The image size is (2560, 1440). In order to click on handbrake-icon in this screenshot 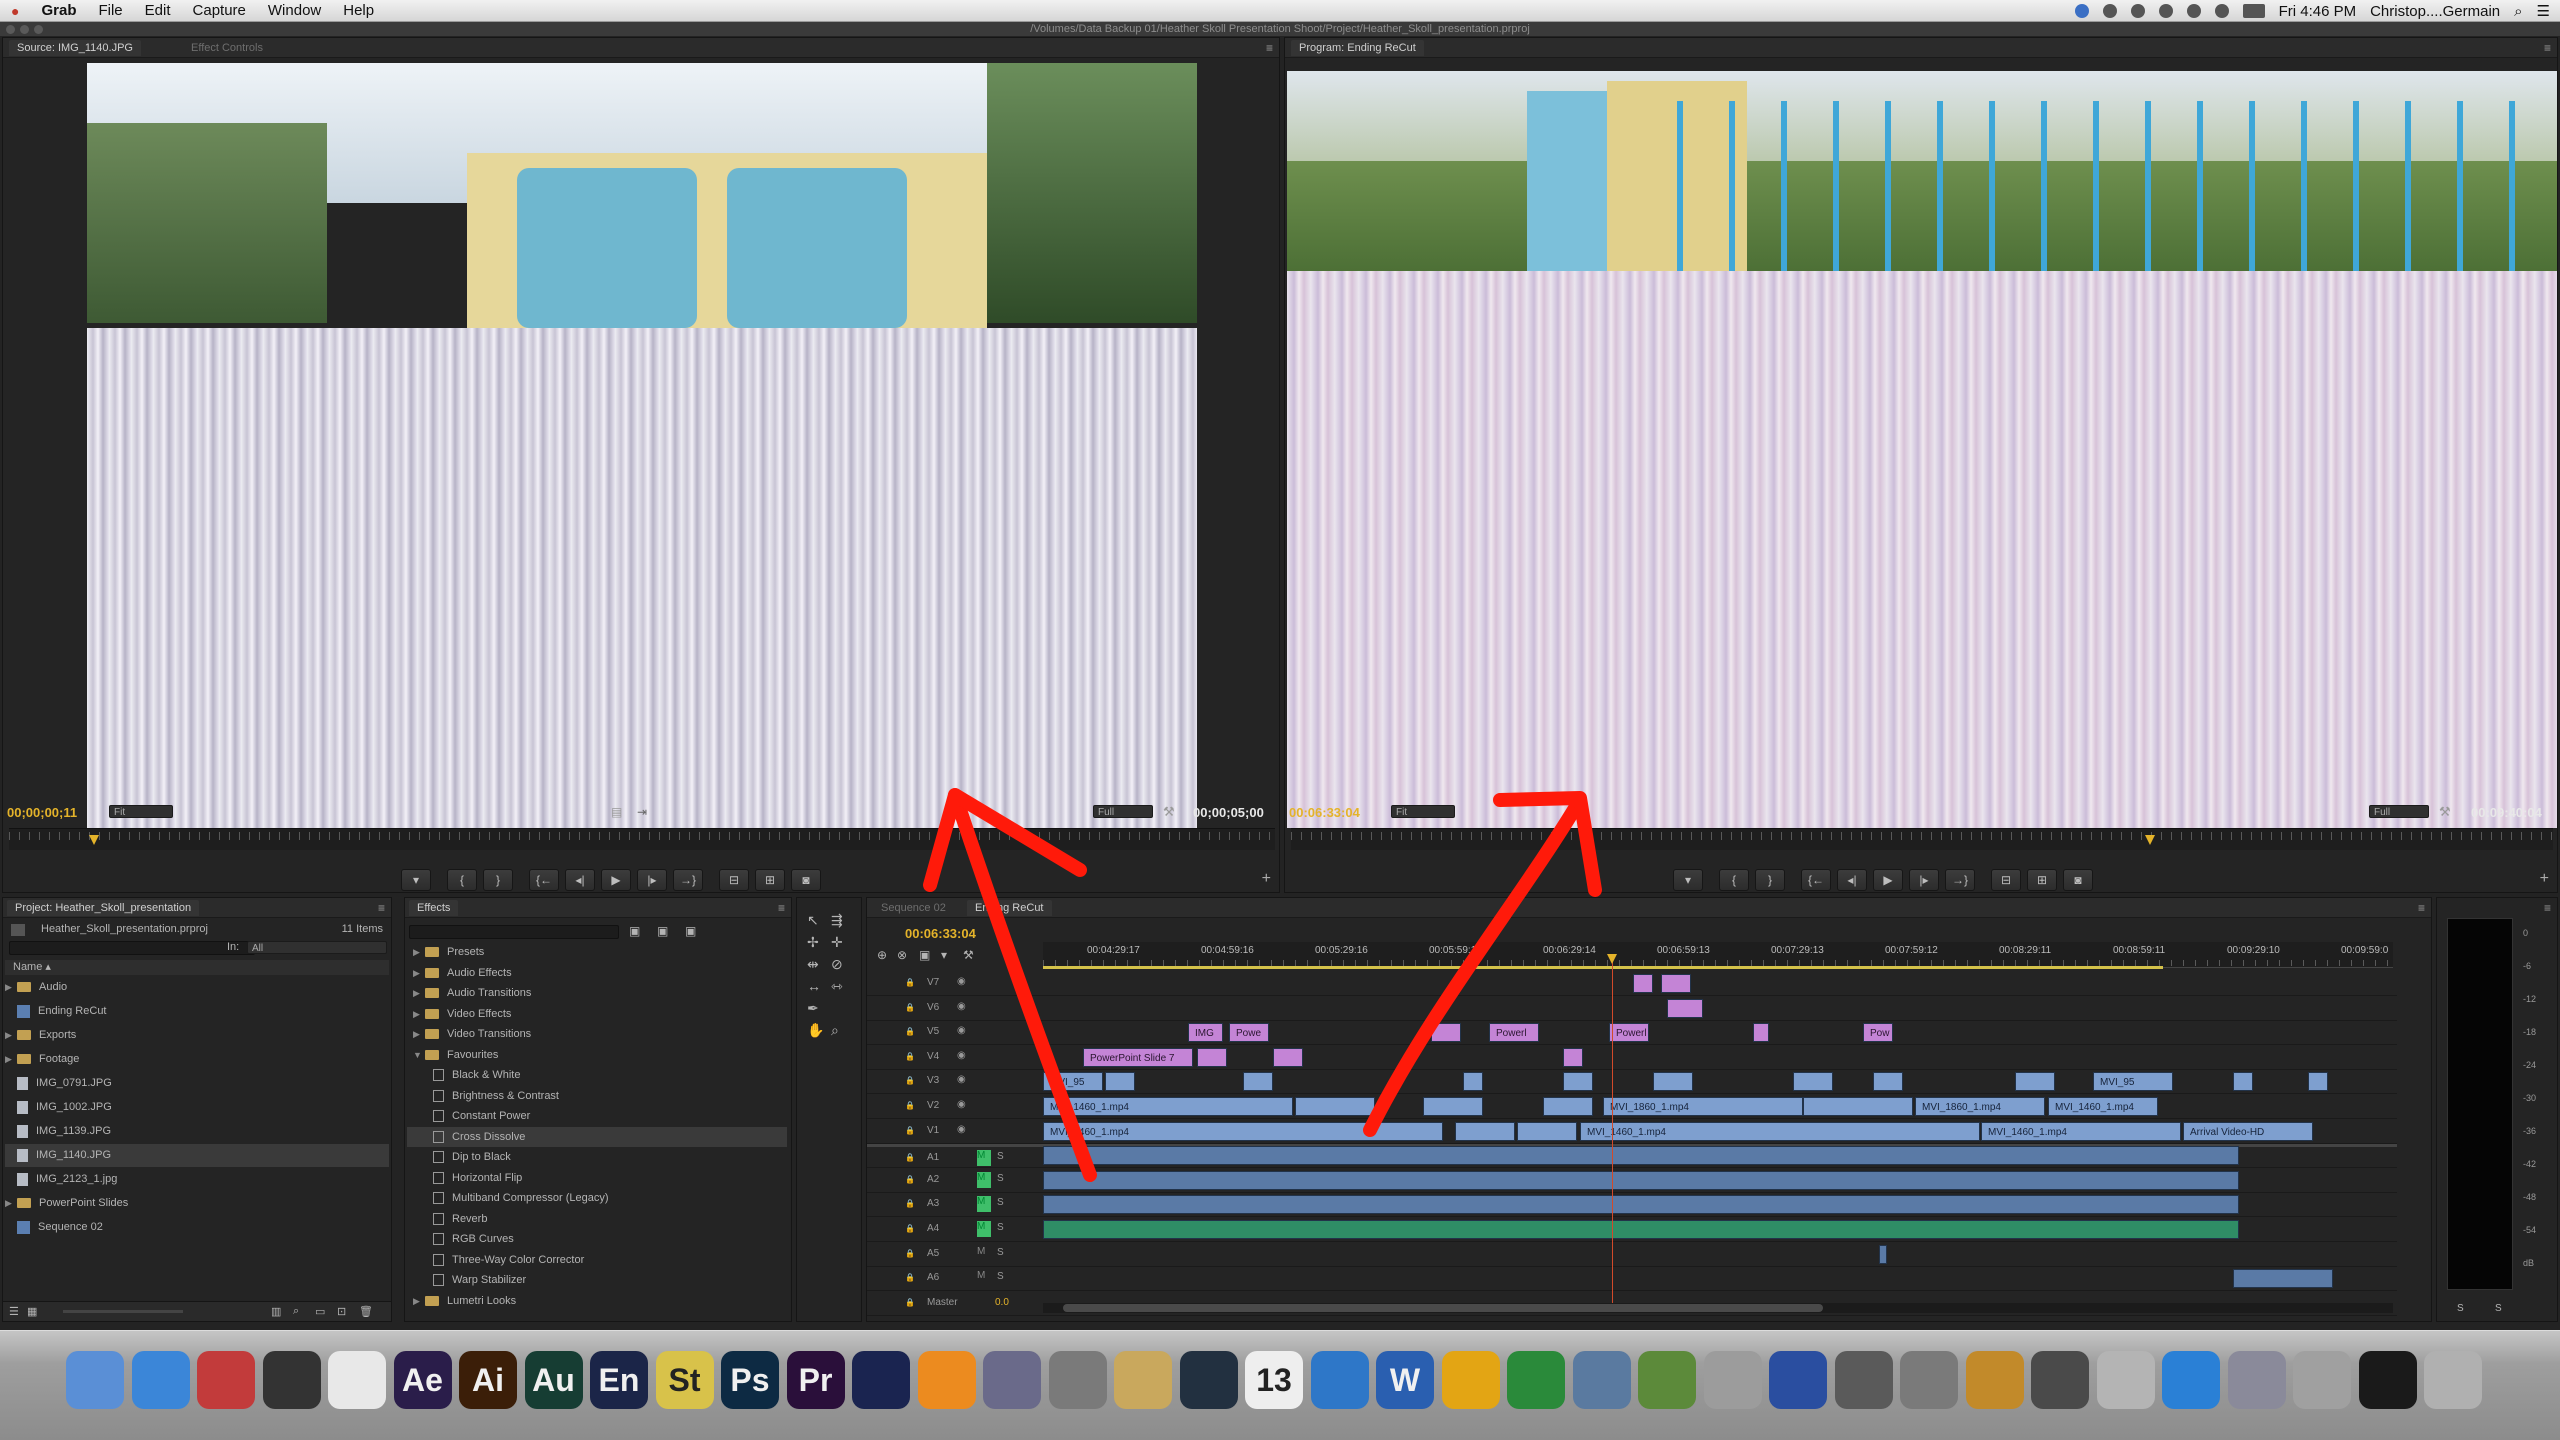, I will do `click(2060, 1380)`.